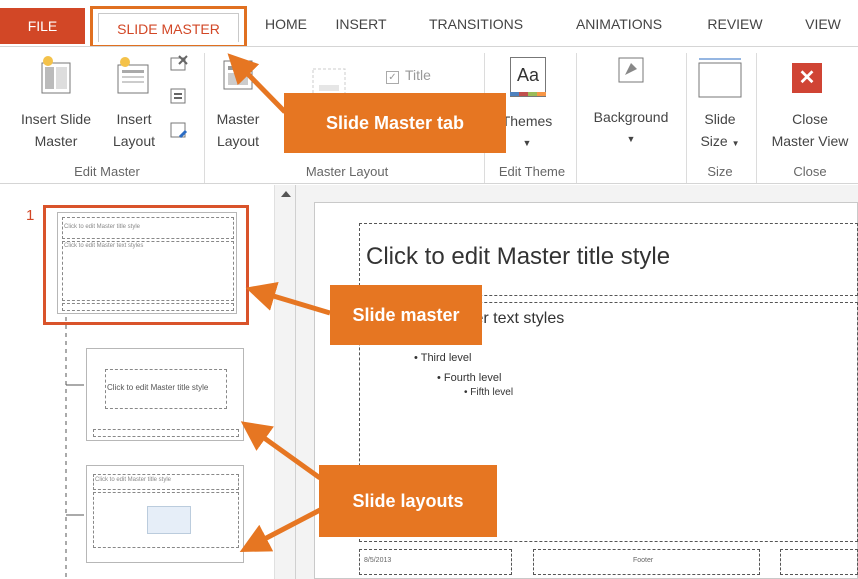 The width and height of the screenshot is (858, 579). I want to click on arrow-to-slide-master-tab, so click(257, 83).